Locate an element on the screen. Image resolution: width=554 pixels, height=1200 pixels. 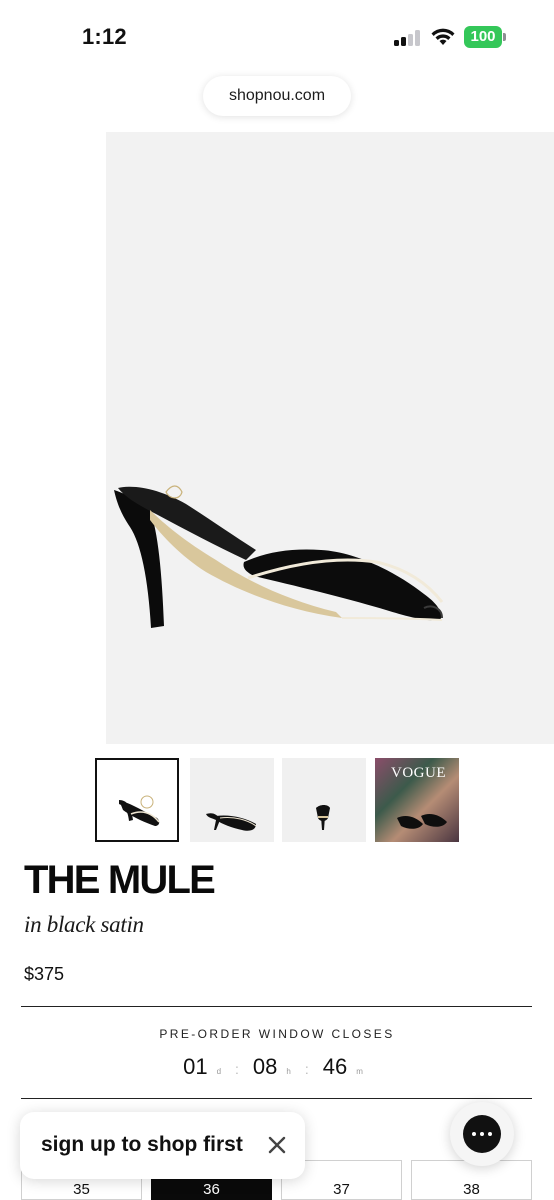
size-label: 38 is located at coordinates (471, 1189).